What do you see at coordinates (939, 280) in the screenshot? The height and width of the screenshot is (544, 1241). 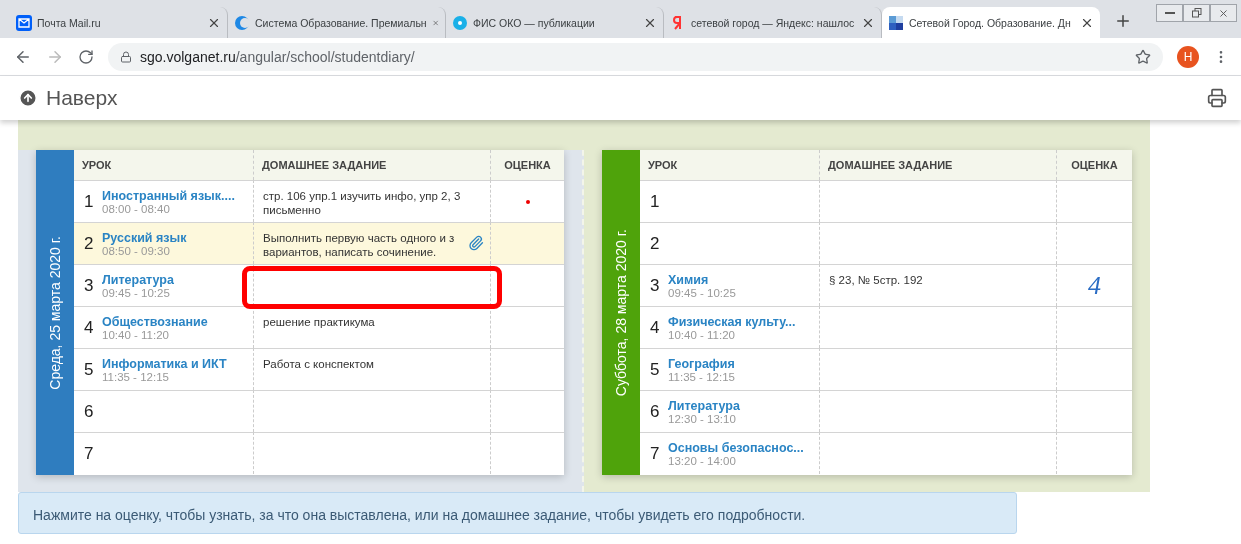 I see `homework-link: § 23, № 5стр. 192` at bounding box center [939, 280].